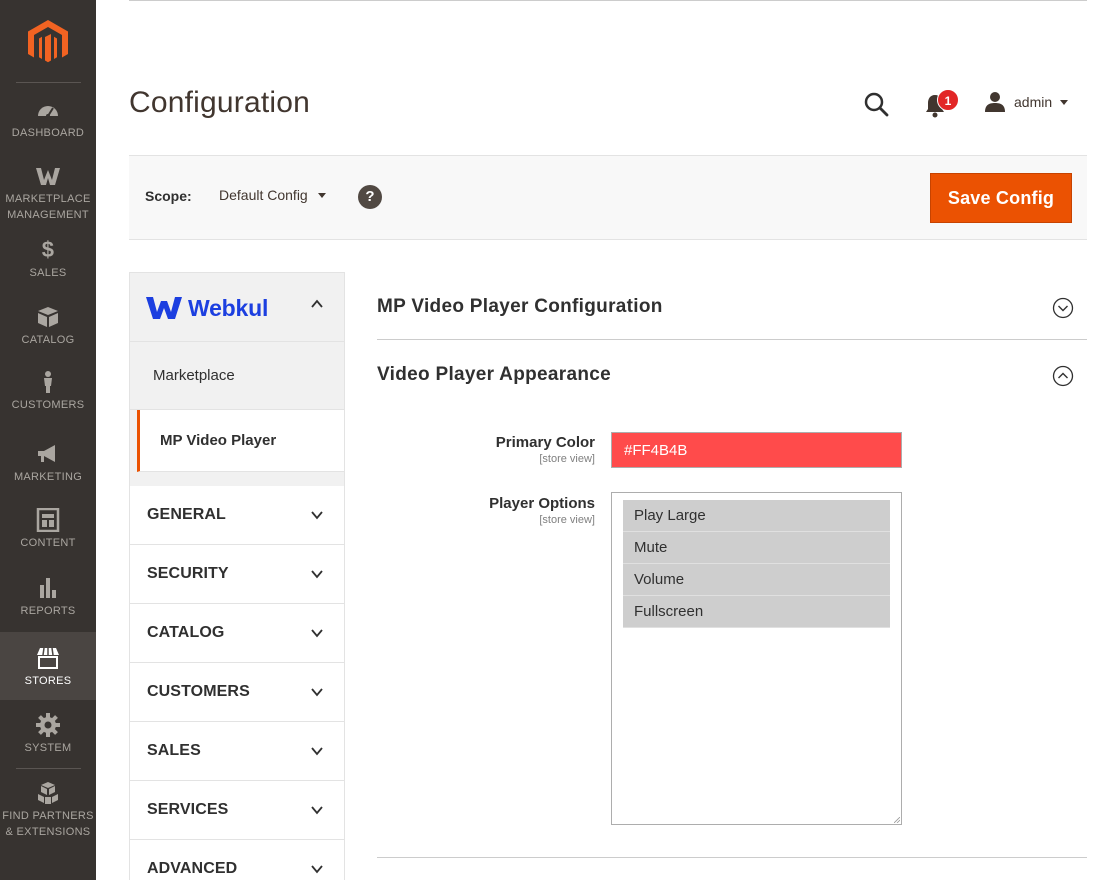 The image size is (1120, 880). What do you see at coordinates (186, 632) in the screenshot?
I see `section-label: CATALOG` at bounding box center [186, 632].